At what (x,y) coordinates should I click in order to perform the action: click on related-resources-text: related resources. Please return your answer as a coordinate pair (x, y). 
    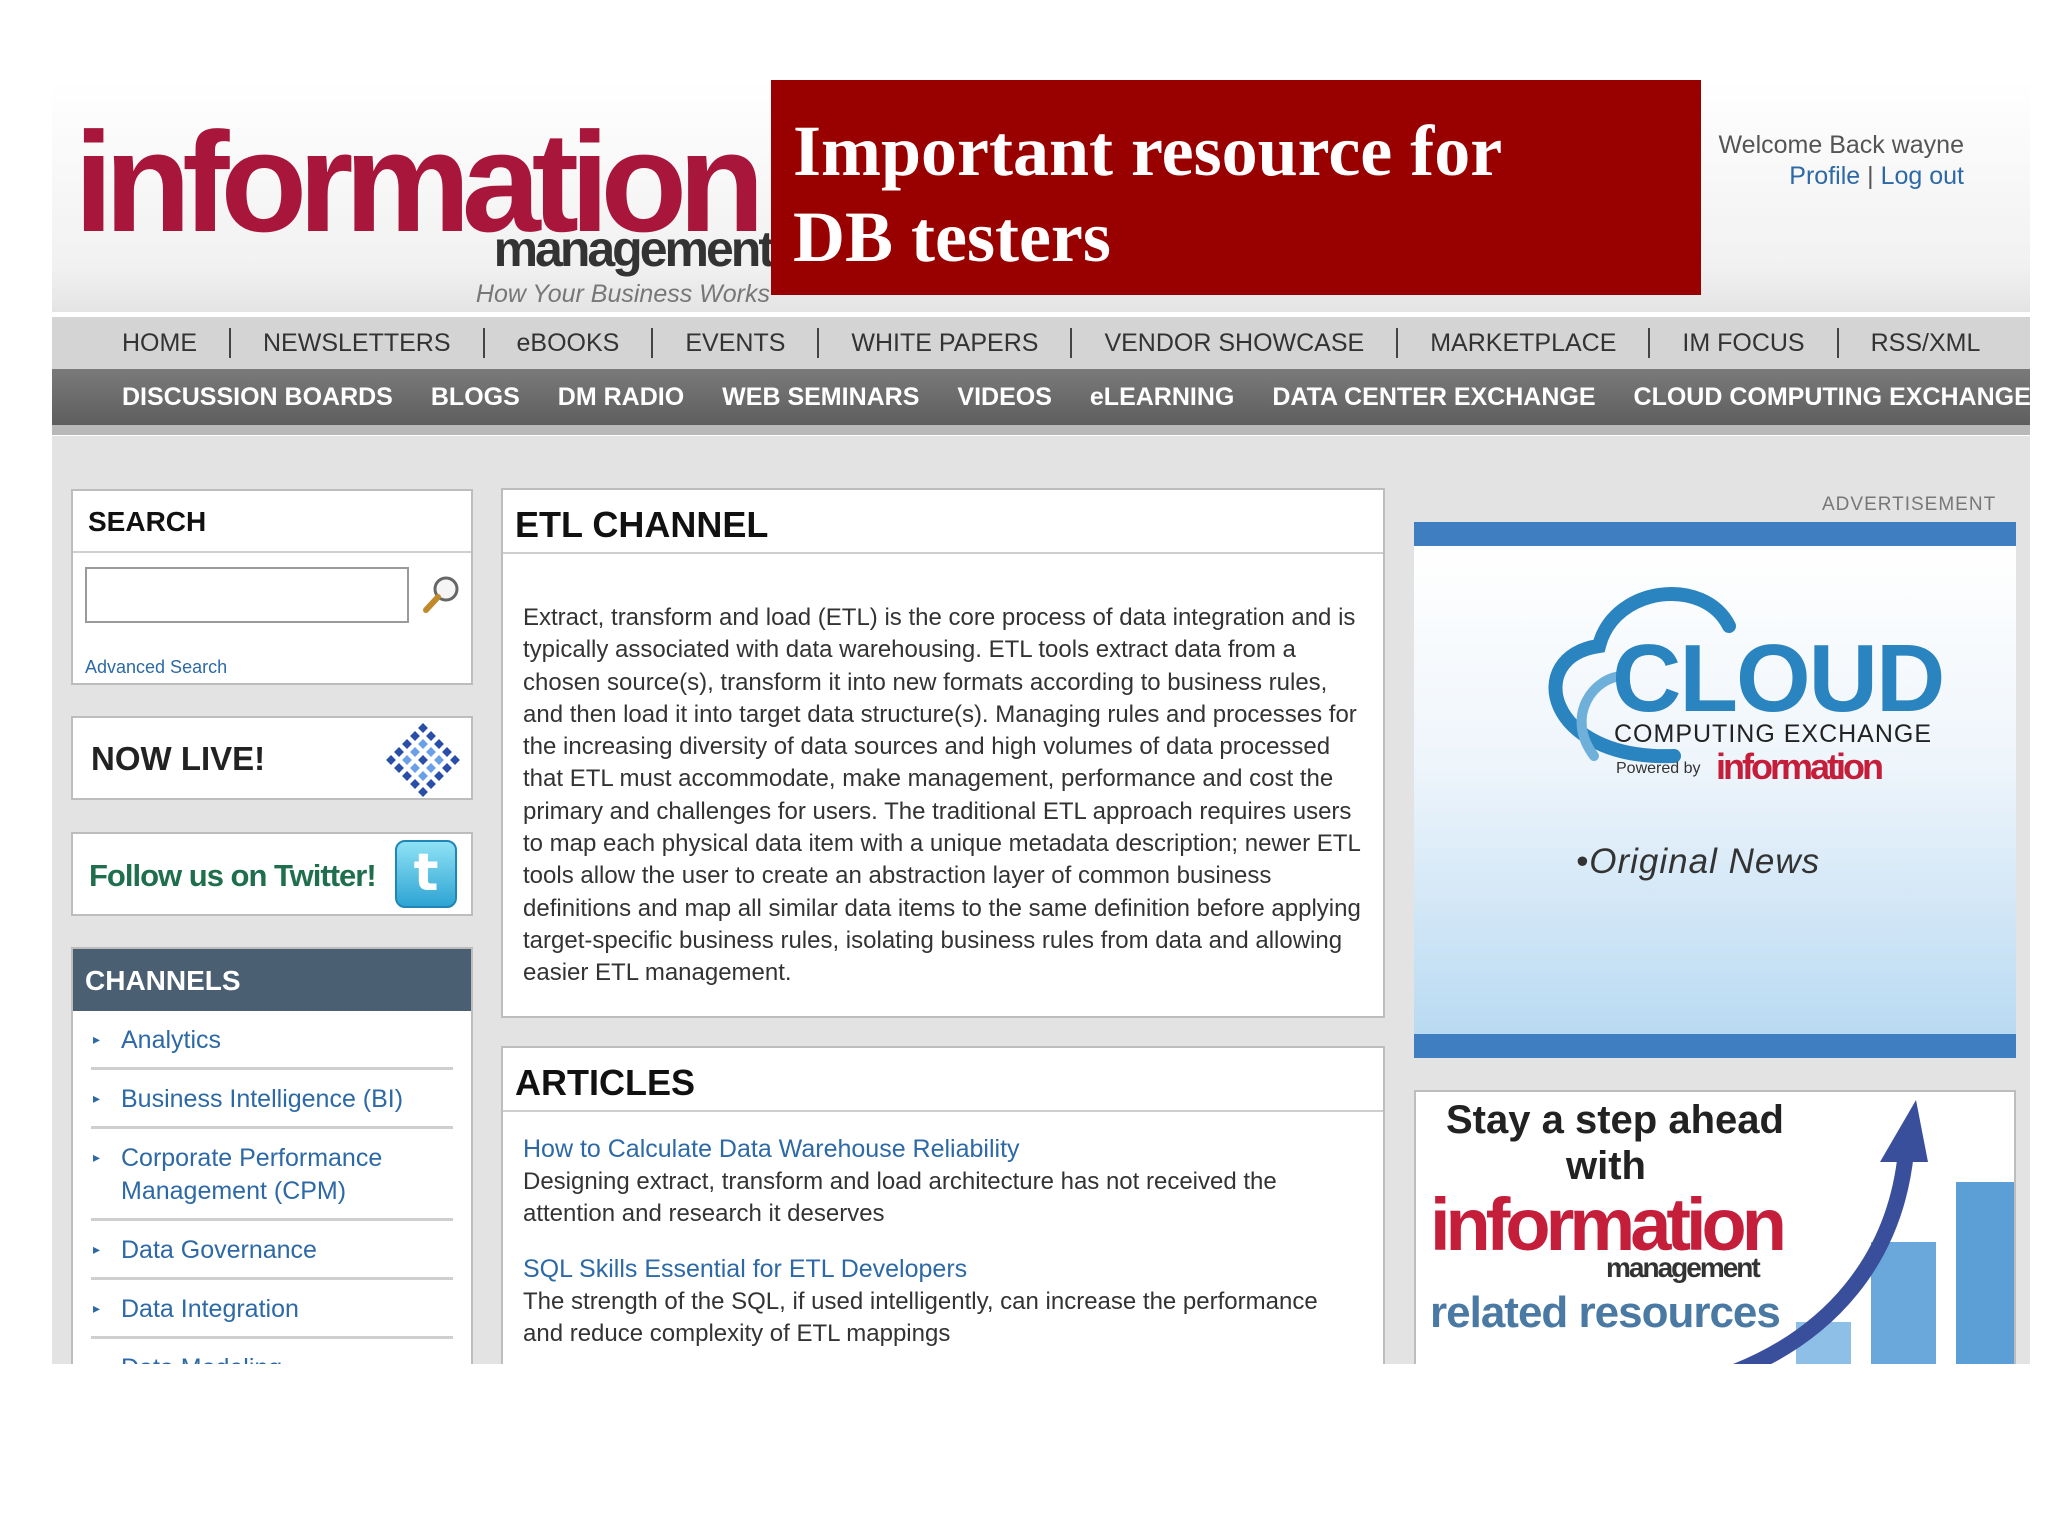
    Looking at the image, I should click on (1605, 1312).